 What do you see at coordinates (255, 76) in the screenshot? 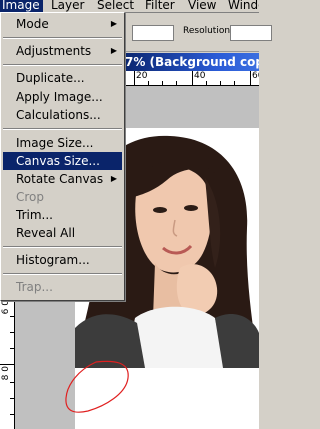
I see `ruler-top-label: 60` at bounding box center [255, 76].